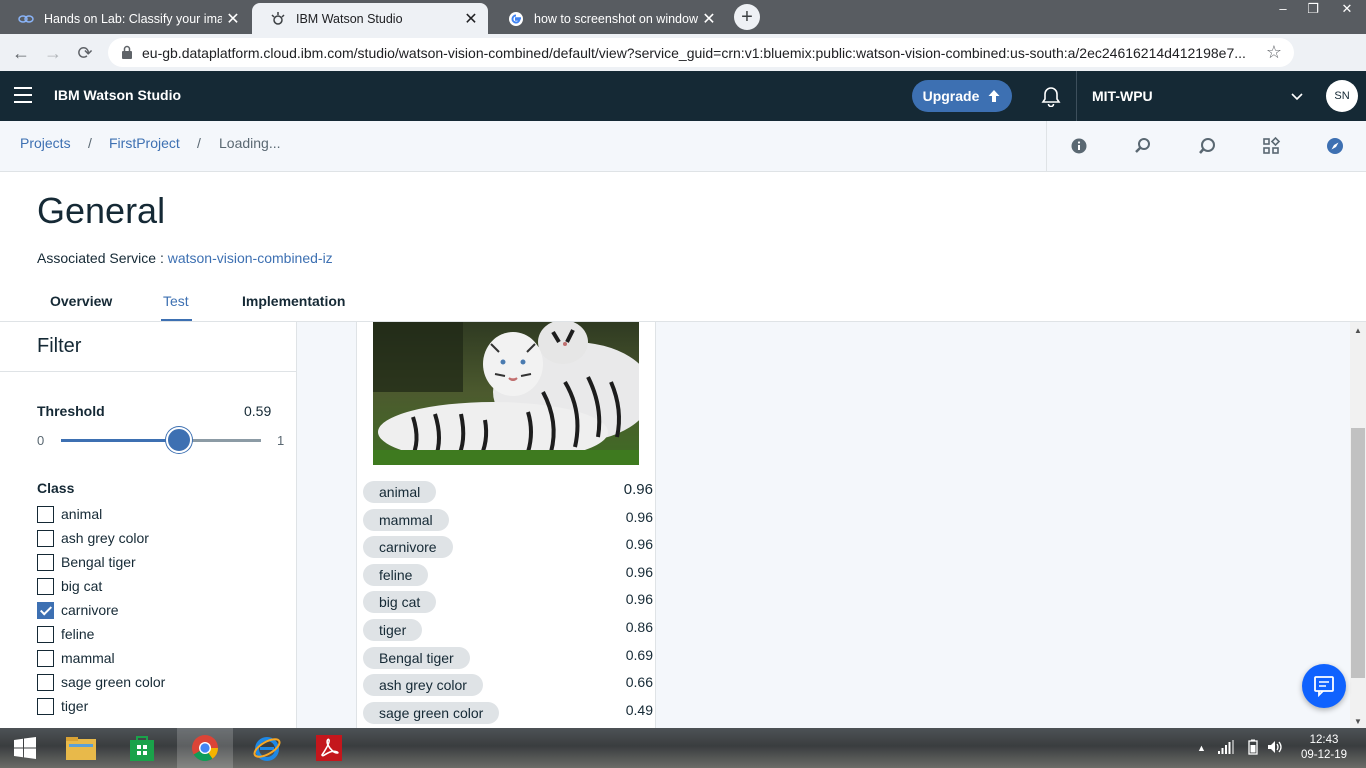 This screenshot has width=1366, height=768. I want to click on class-score: 0.66, so click(639, 682).